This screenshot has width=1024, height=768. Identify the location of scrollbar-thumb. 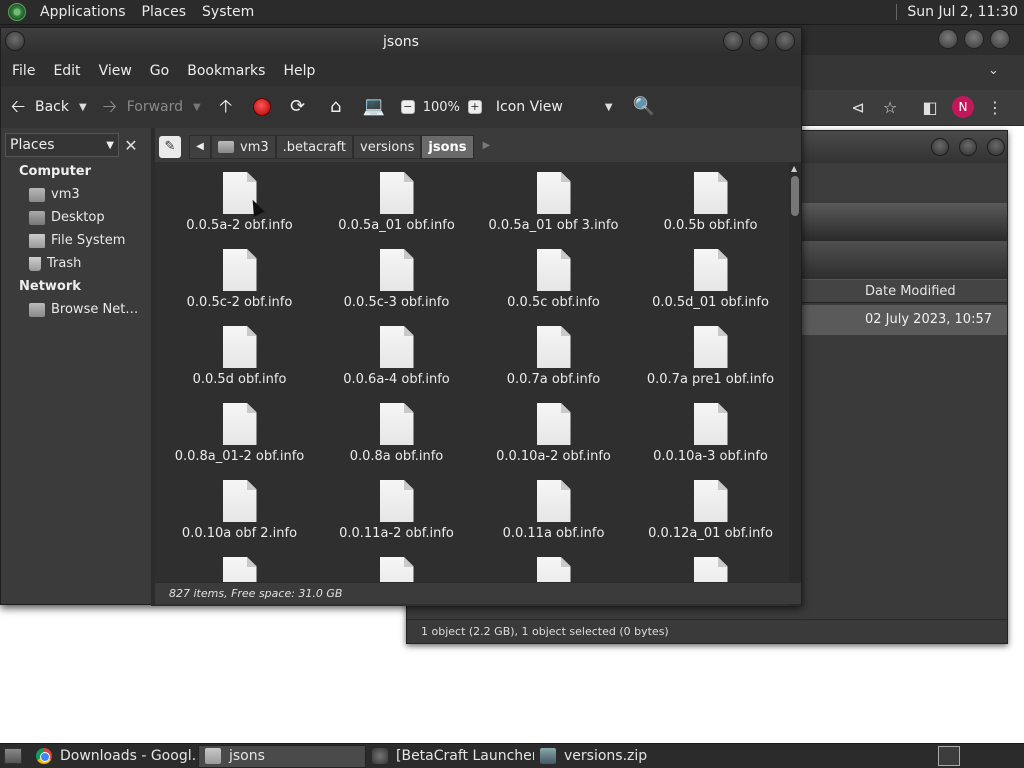
(795, 196).